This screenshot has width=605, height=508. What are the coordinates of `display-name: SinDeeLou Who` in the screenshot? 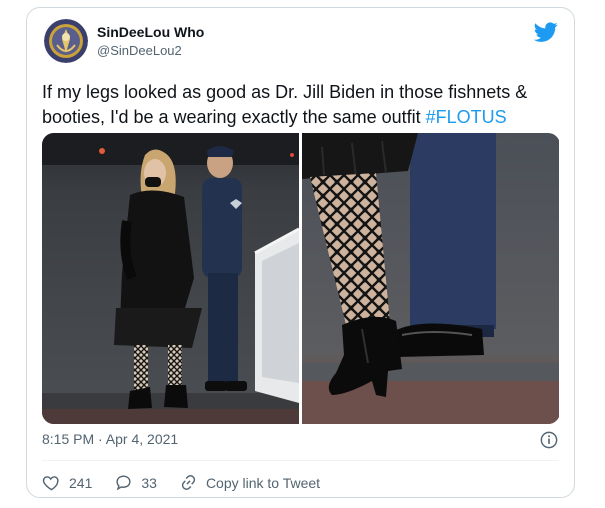 It's located at (150, 32).